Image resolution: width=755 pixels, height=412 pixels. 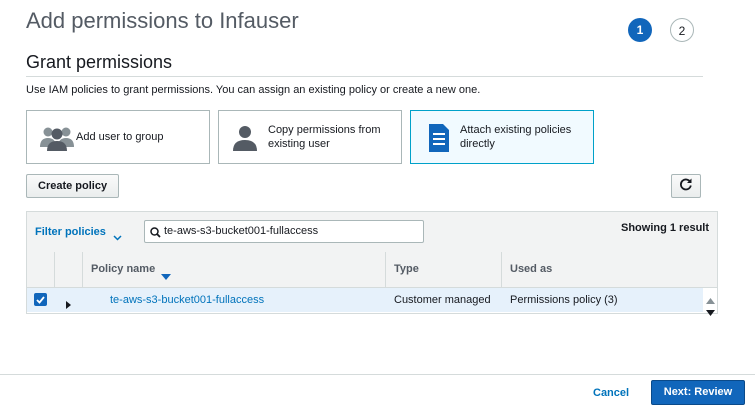 I want to click on filter-policies-dropdown: Filter policies, so click(x=70, y=232).